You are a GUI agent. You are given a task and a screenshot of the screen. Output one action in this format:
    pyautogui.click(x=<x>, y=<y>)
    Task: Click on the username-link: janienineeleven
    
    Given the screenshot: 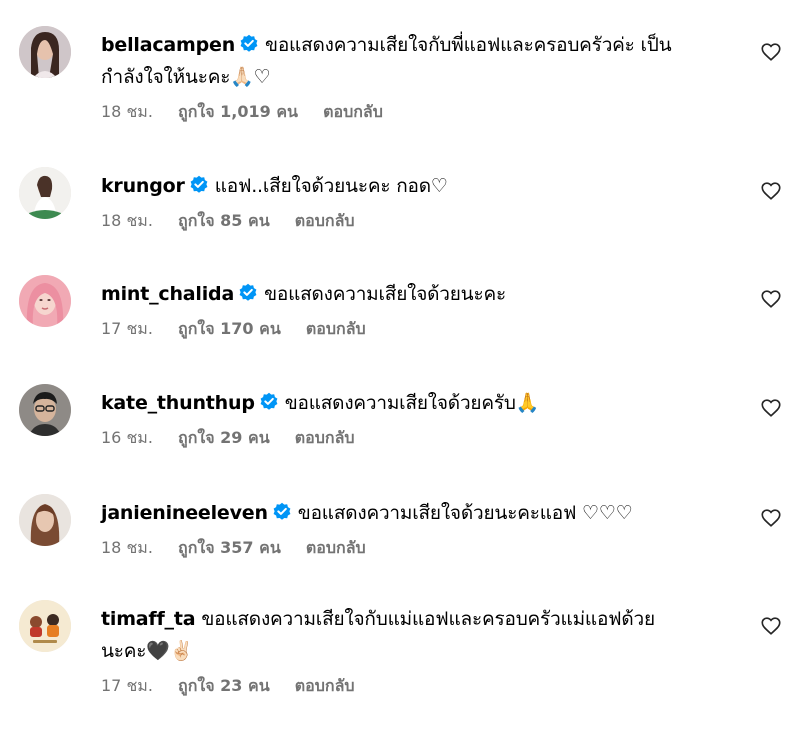 What is the action you would take?
    pyautogui.click(x=184, y=513)
    